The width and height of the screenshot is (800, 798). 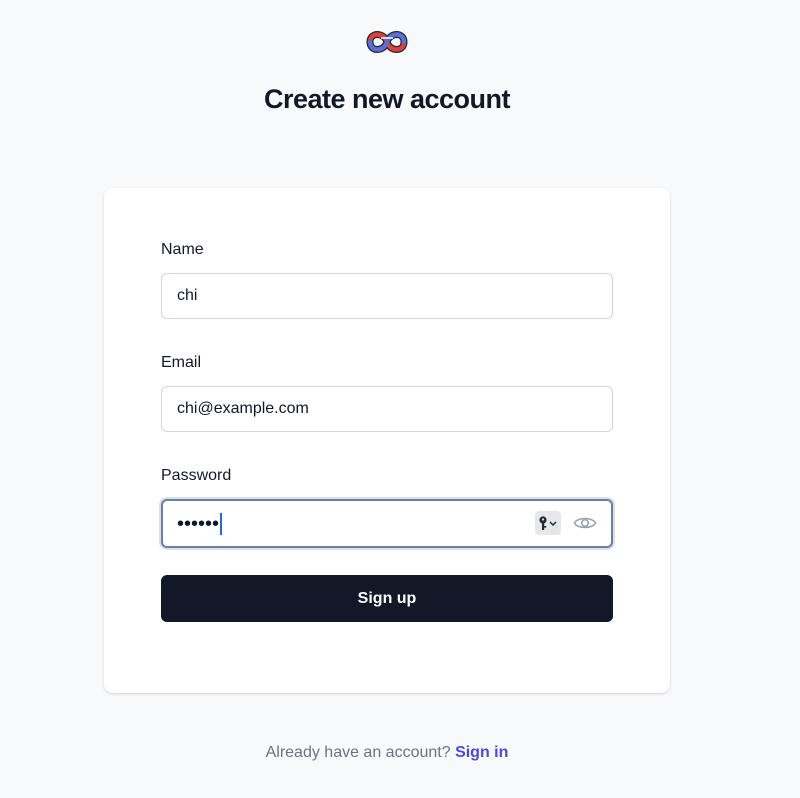 What do you see at coordinates (198, 523) in the screenshot?
I see `password-masked-value: ••••••` at bounding box center [198, 523].